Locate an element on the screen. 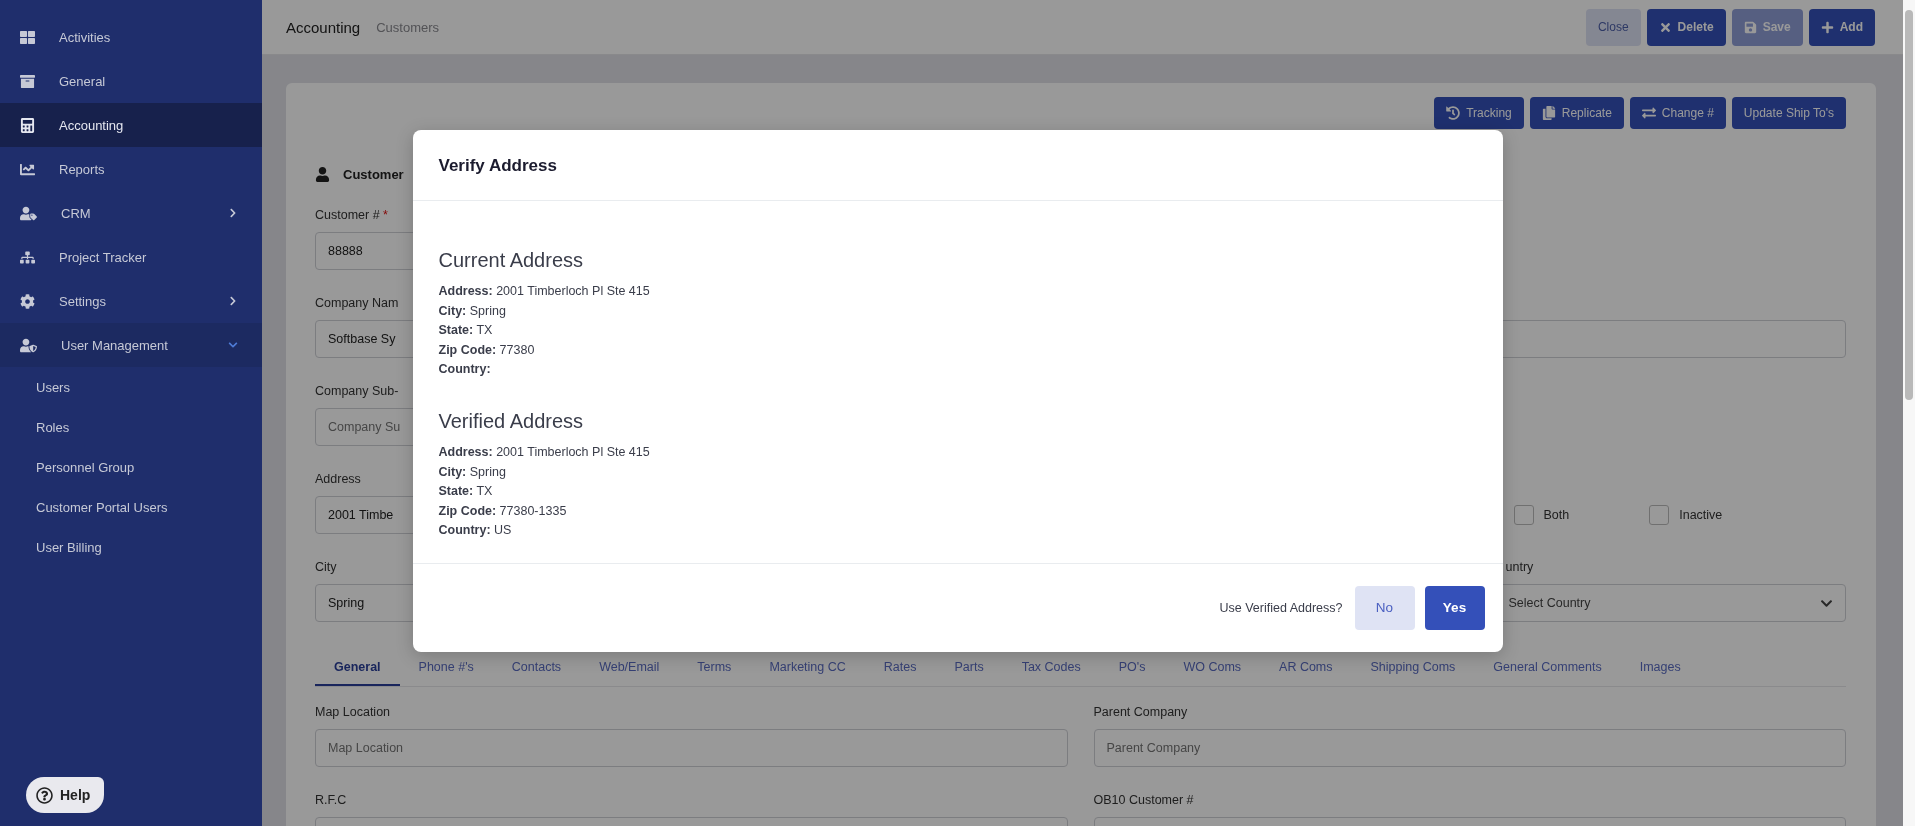 The image size is (1915, 826). checkbox-label: Both is located at coordinates (1556, 515).